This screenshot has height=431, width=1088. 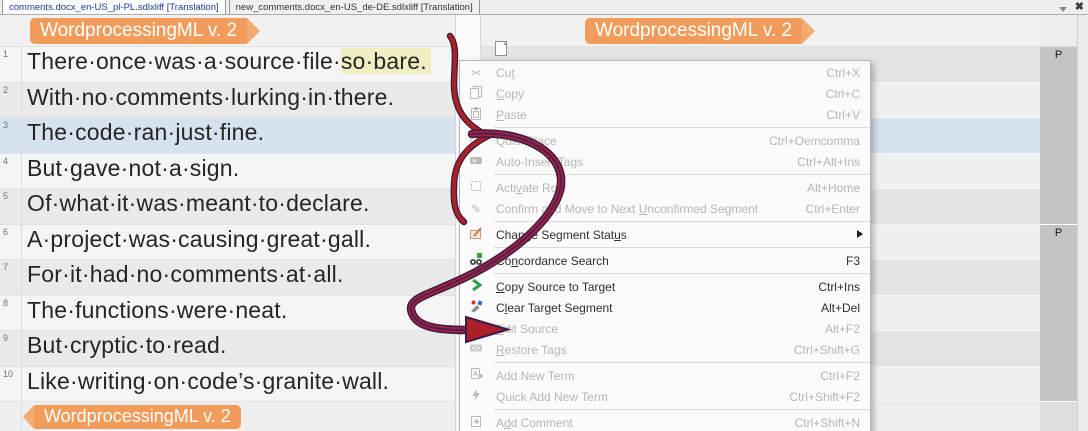 I want to click on segment-number: 8, so click(x=6, y=303).